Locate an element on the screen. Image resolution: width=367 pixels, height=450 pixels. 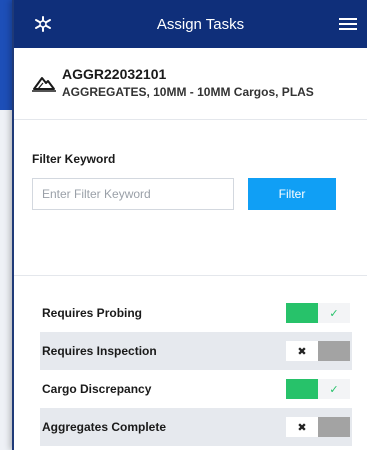
requires-probing-toggle: ✓ is located at coordinates (318, 313).